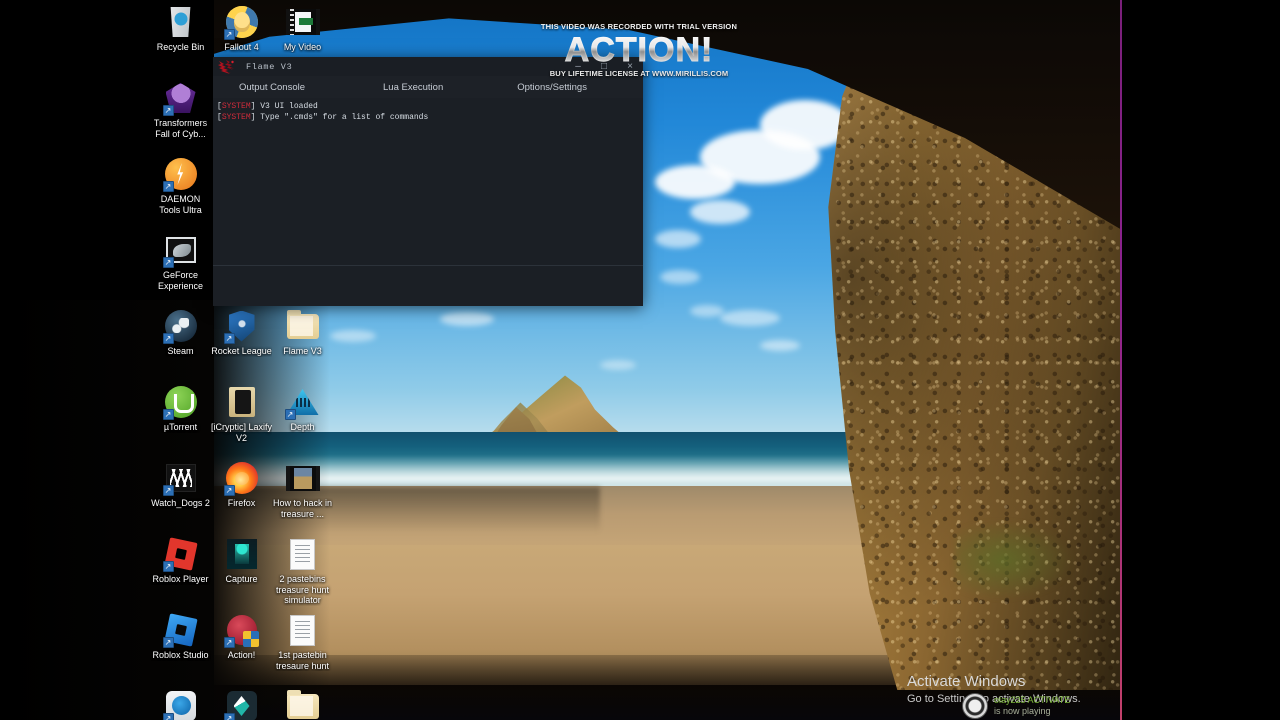  Describe the element at coordinates (630, 66) in the screenshot. I see `close-button: ×` at that location.